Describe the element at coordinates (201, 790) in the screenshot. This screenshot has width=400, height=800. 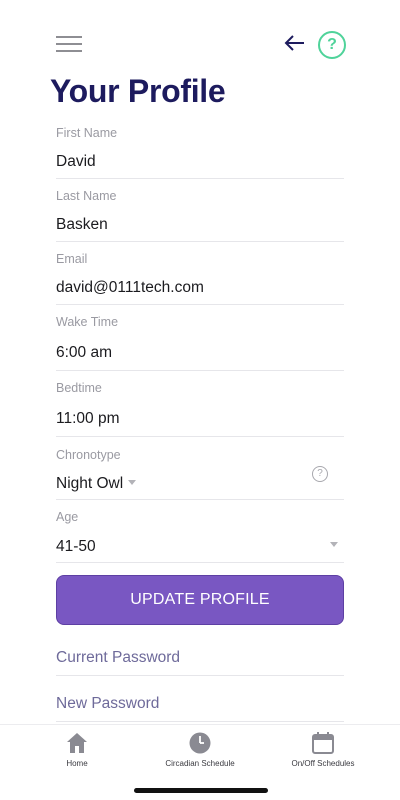
I see `home-indicator` at that location.